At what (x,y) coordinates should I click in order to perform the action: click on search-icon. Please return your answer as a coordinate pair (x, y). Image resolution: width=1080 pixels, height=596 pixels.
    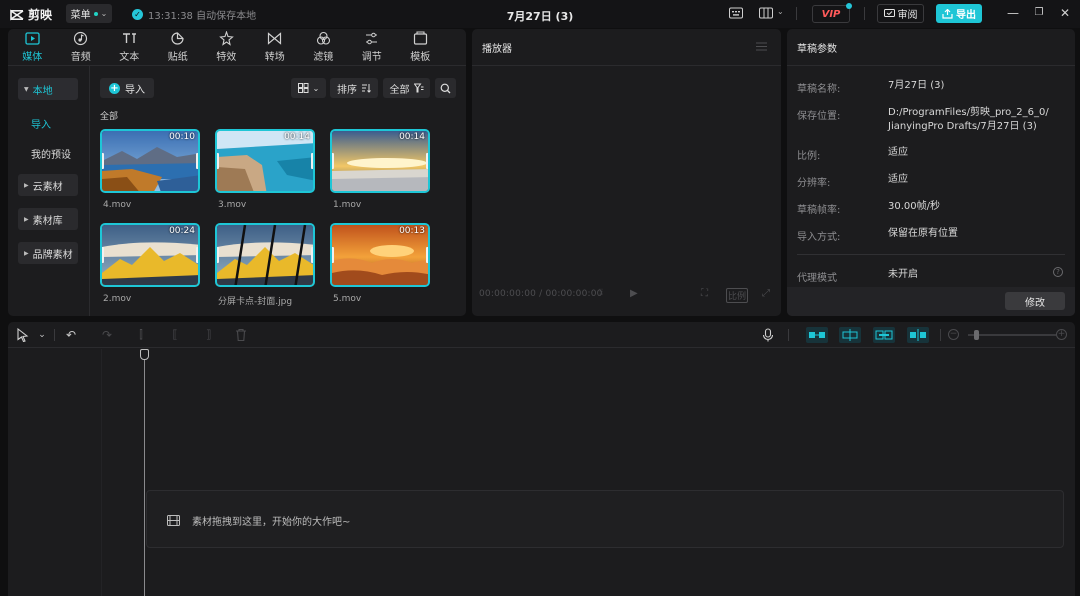
    Looking at the image, I should click on (445, 88).